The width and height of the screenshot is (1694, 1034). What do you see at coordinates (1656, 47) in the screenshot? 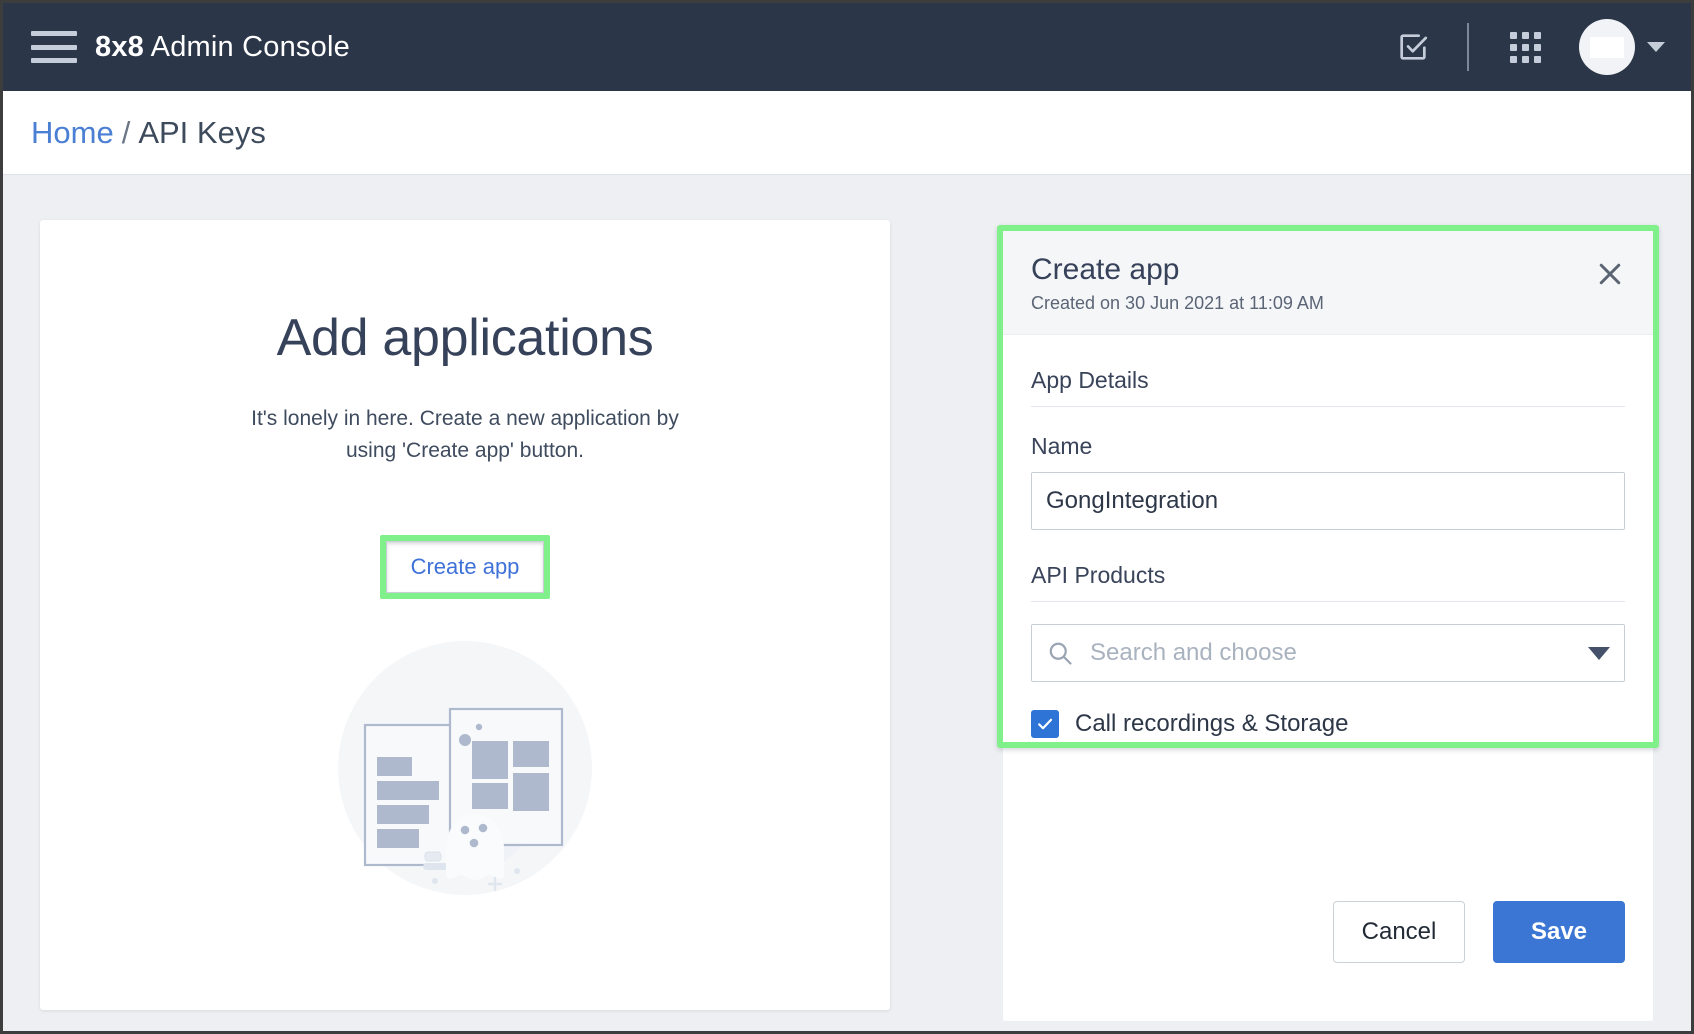
I see `chevron-down-icon` at bounding box center [1656, 47].